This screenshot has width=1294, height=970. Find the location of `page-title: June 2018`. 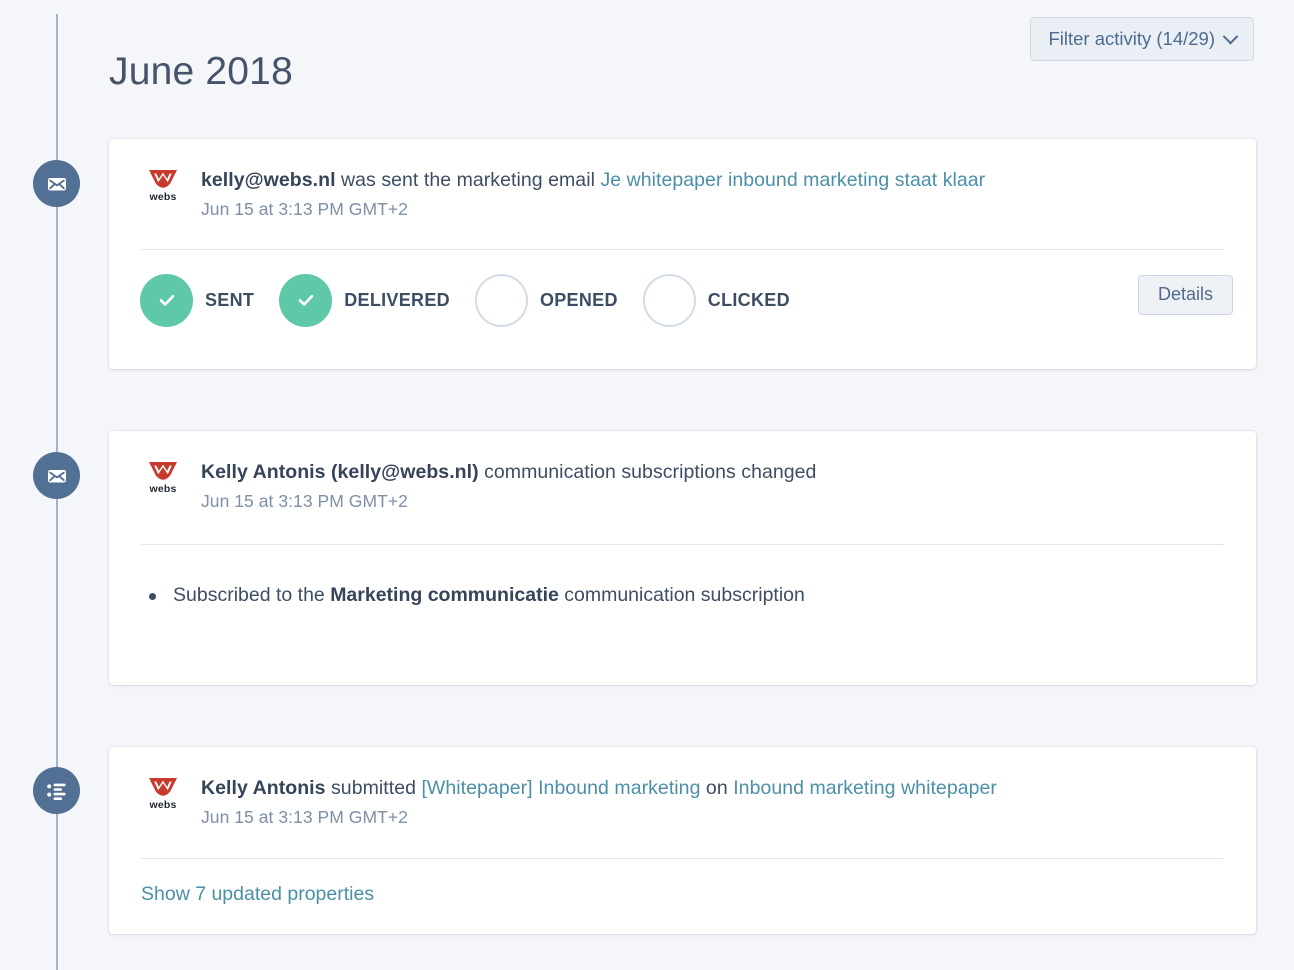

page-title: June 2018 is located at coordinates (201, 71).